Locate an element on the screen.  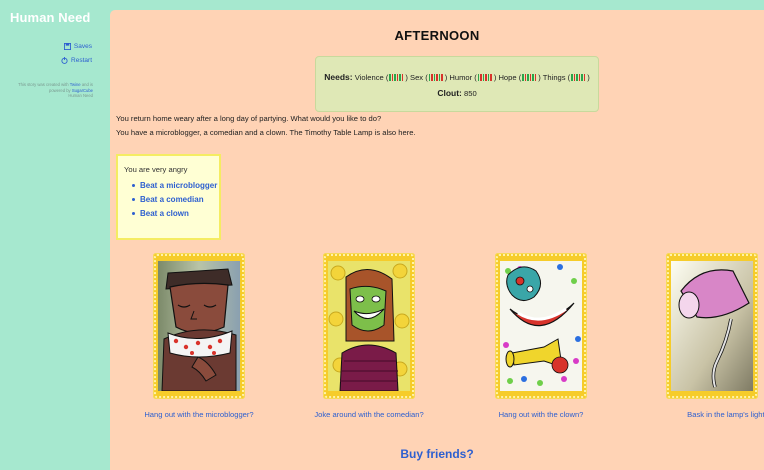
restart-label: Restart is located at coordinates (81, 60).